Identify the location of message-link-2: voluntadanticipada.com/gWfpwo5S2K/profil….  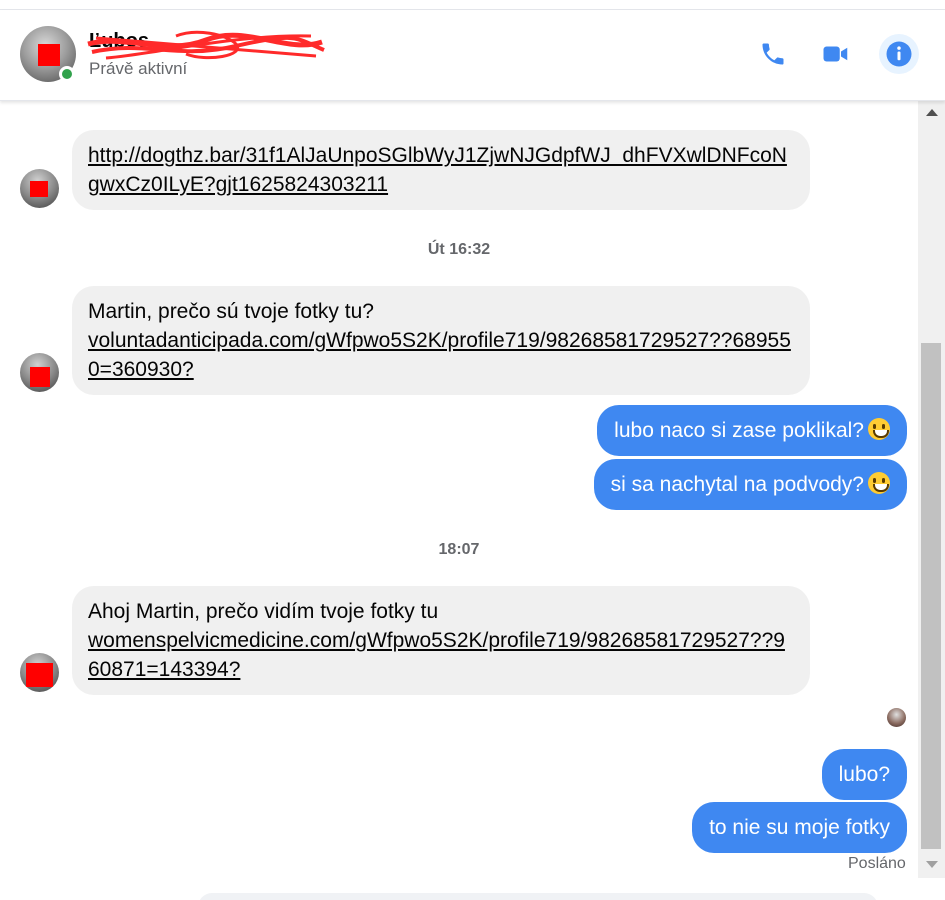
(439, 355).